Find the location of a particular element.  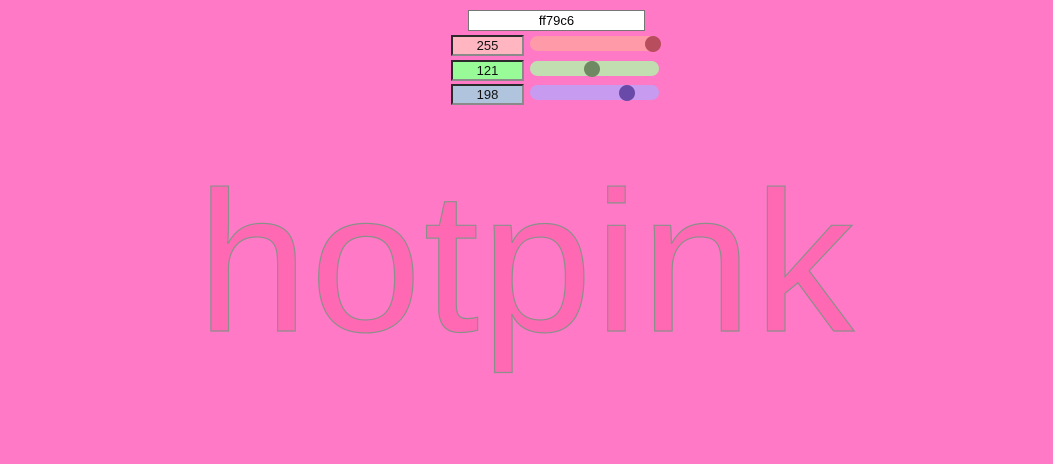

green-slider-thumb is located at coordinates (591, 68).